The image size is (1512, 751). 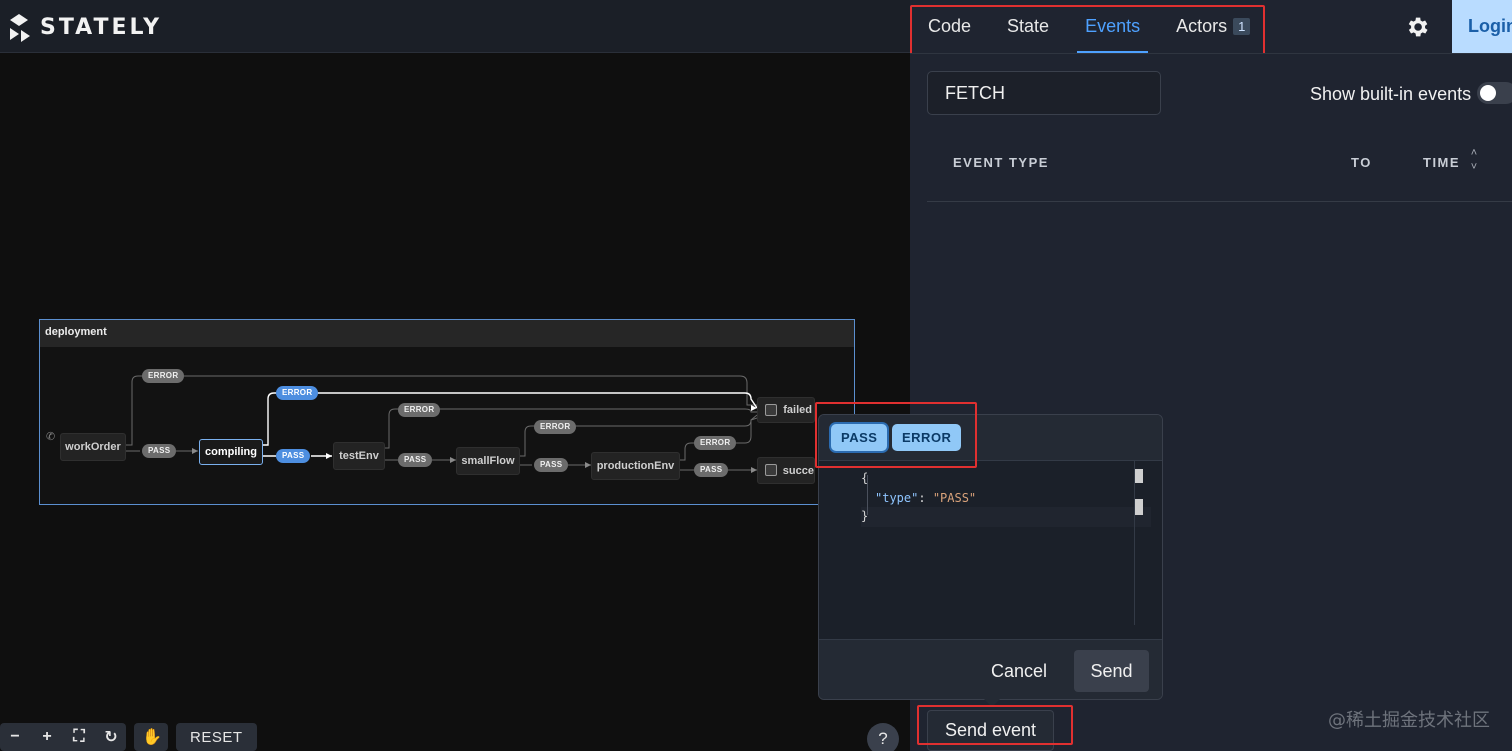 I want to click on event-pass-compiling: PASS, so click(x=293, y=456).